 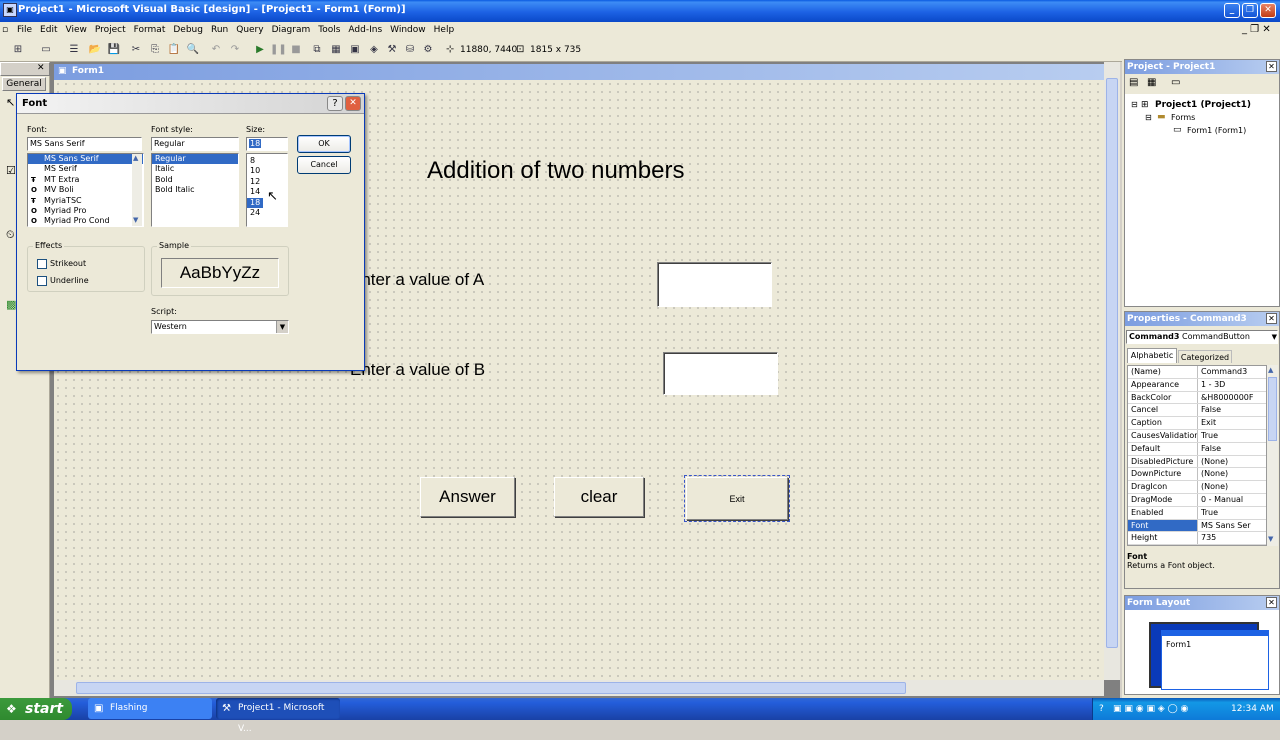 What do you see at coordinates (1215, 660) in the screenshot?
I see `layout-form-preview: Form1` at bounding box center [1215, 660].